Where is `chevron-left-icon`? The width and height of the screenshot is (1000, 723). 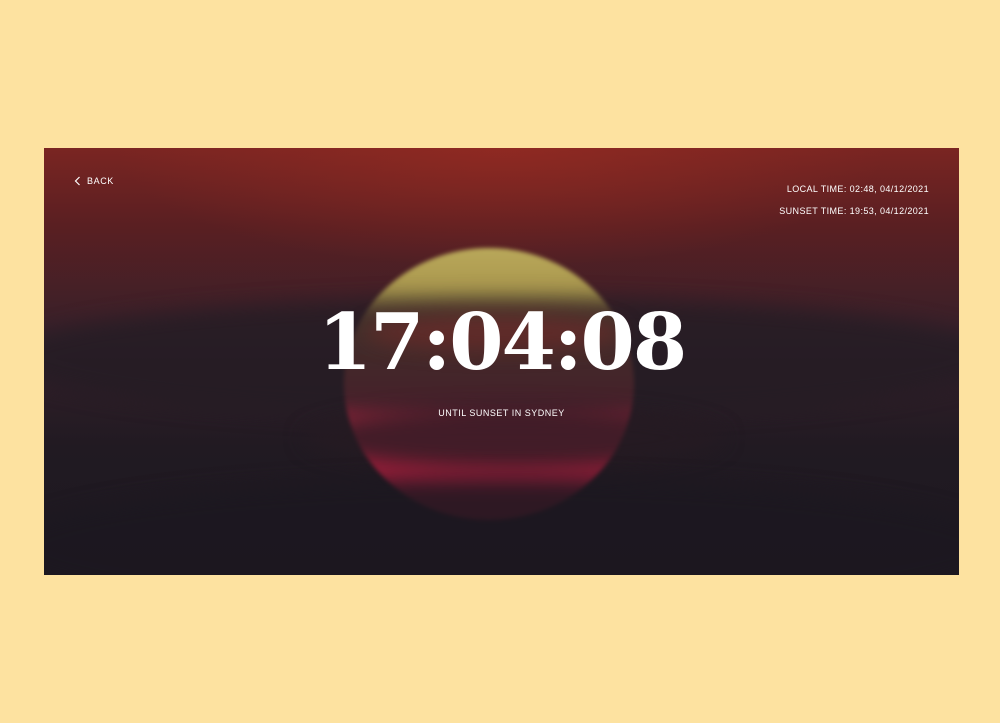 chevron-left-icon is located at coordinates (77, 181).